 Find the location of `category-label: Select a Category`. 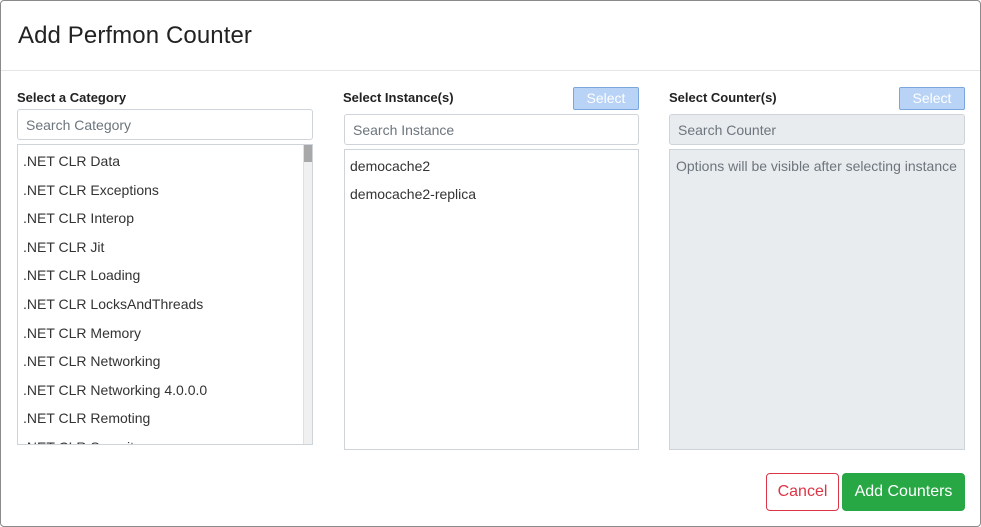

category-label: Select a Category is located at coordinates (72, 97).